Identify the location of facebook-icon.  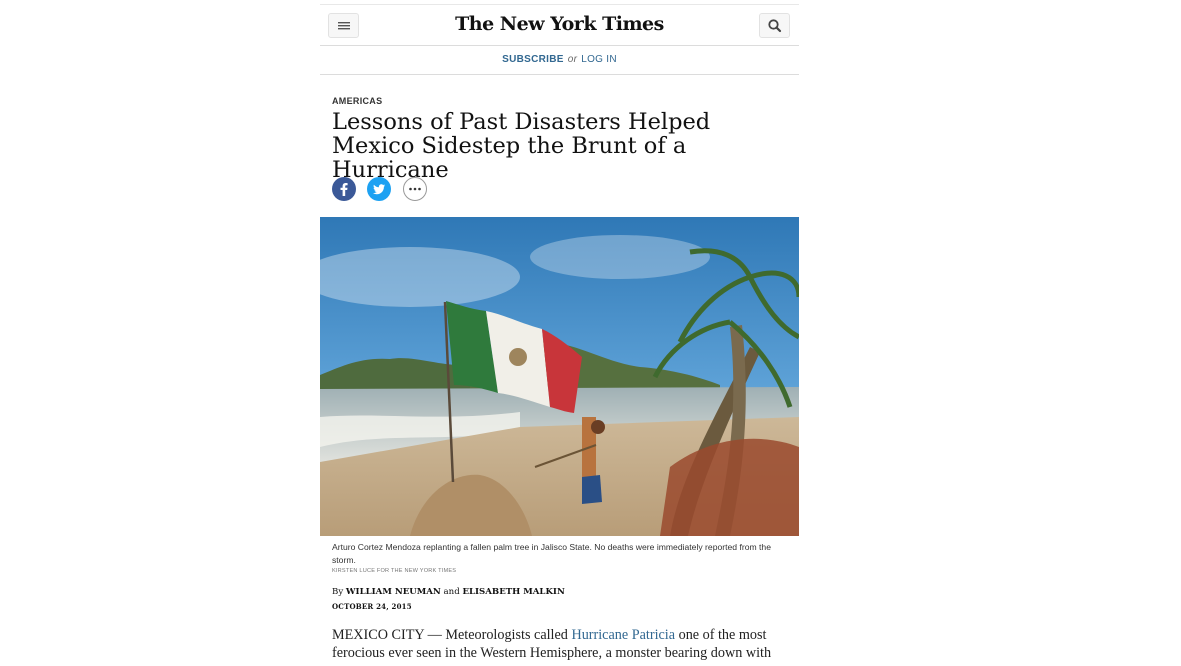
(344, 189).